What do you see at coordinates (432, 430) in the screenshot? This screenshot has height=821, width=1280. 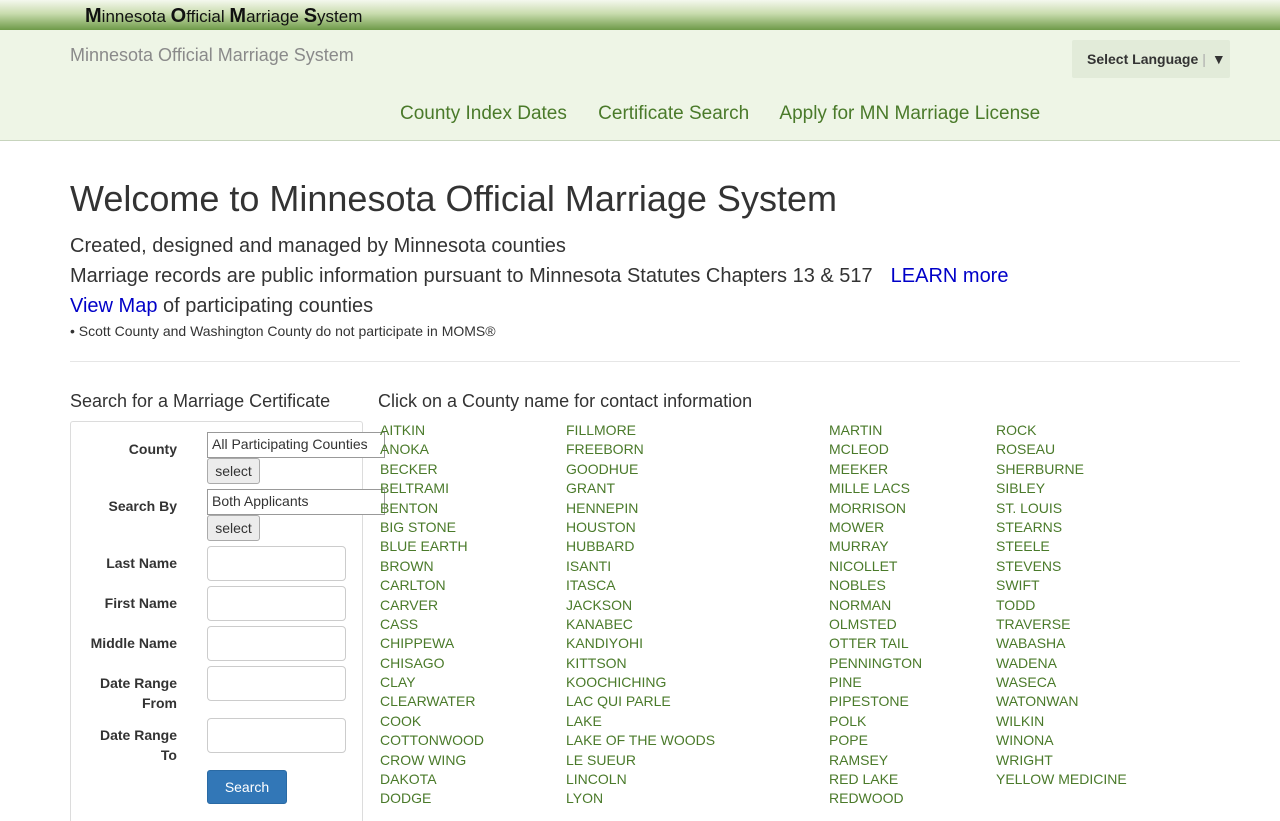 I see `county-link: AITKIN` at bounding box center [432, 430].